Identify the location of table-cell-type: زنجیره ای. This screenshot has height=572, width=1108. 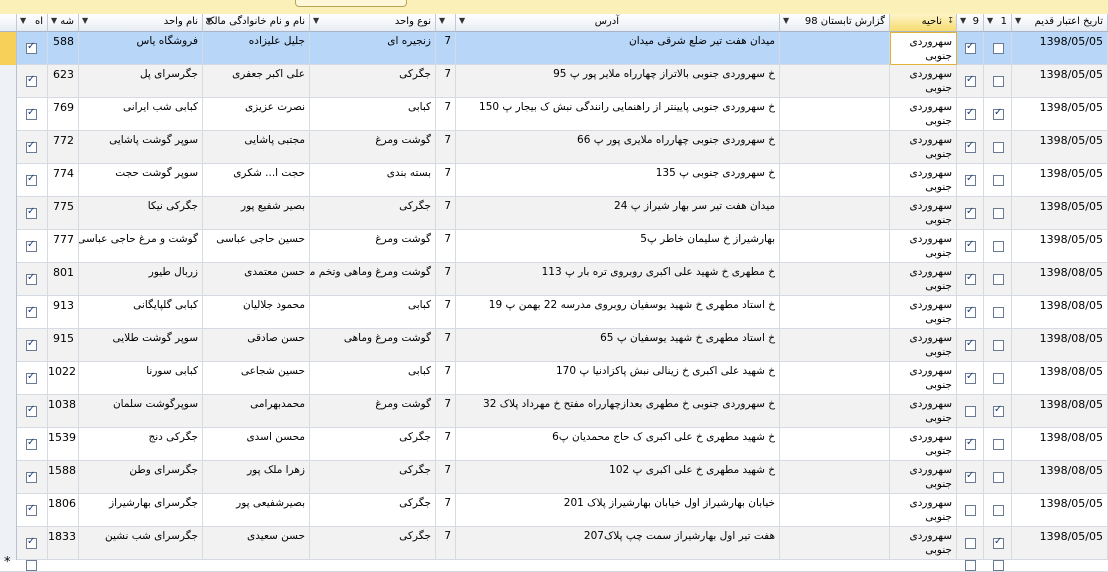
(373, 48).